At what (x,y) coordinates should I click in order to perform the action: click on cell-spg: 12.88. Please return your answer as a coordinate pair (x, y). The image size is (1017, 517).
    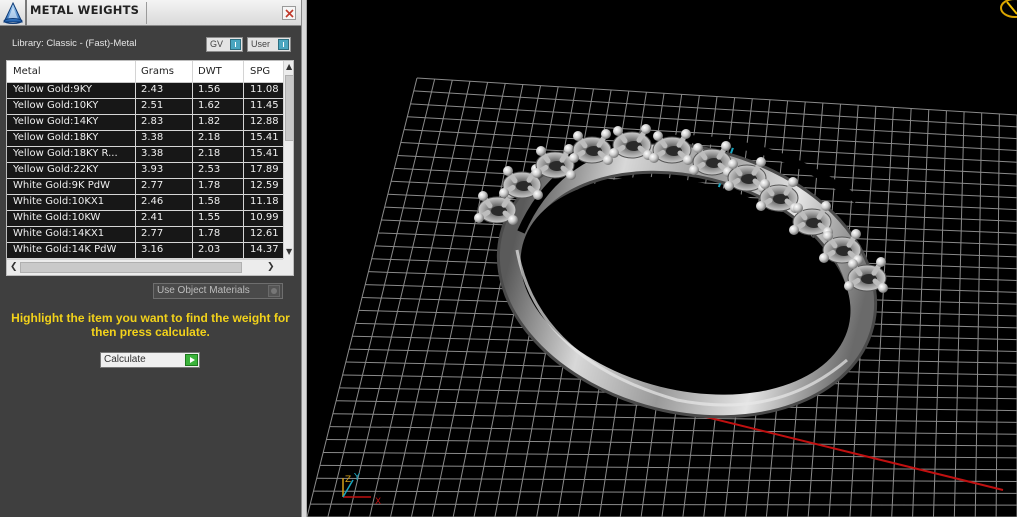
    Looking at the image, I should click on (264, 121).